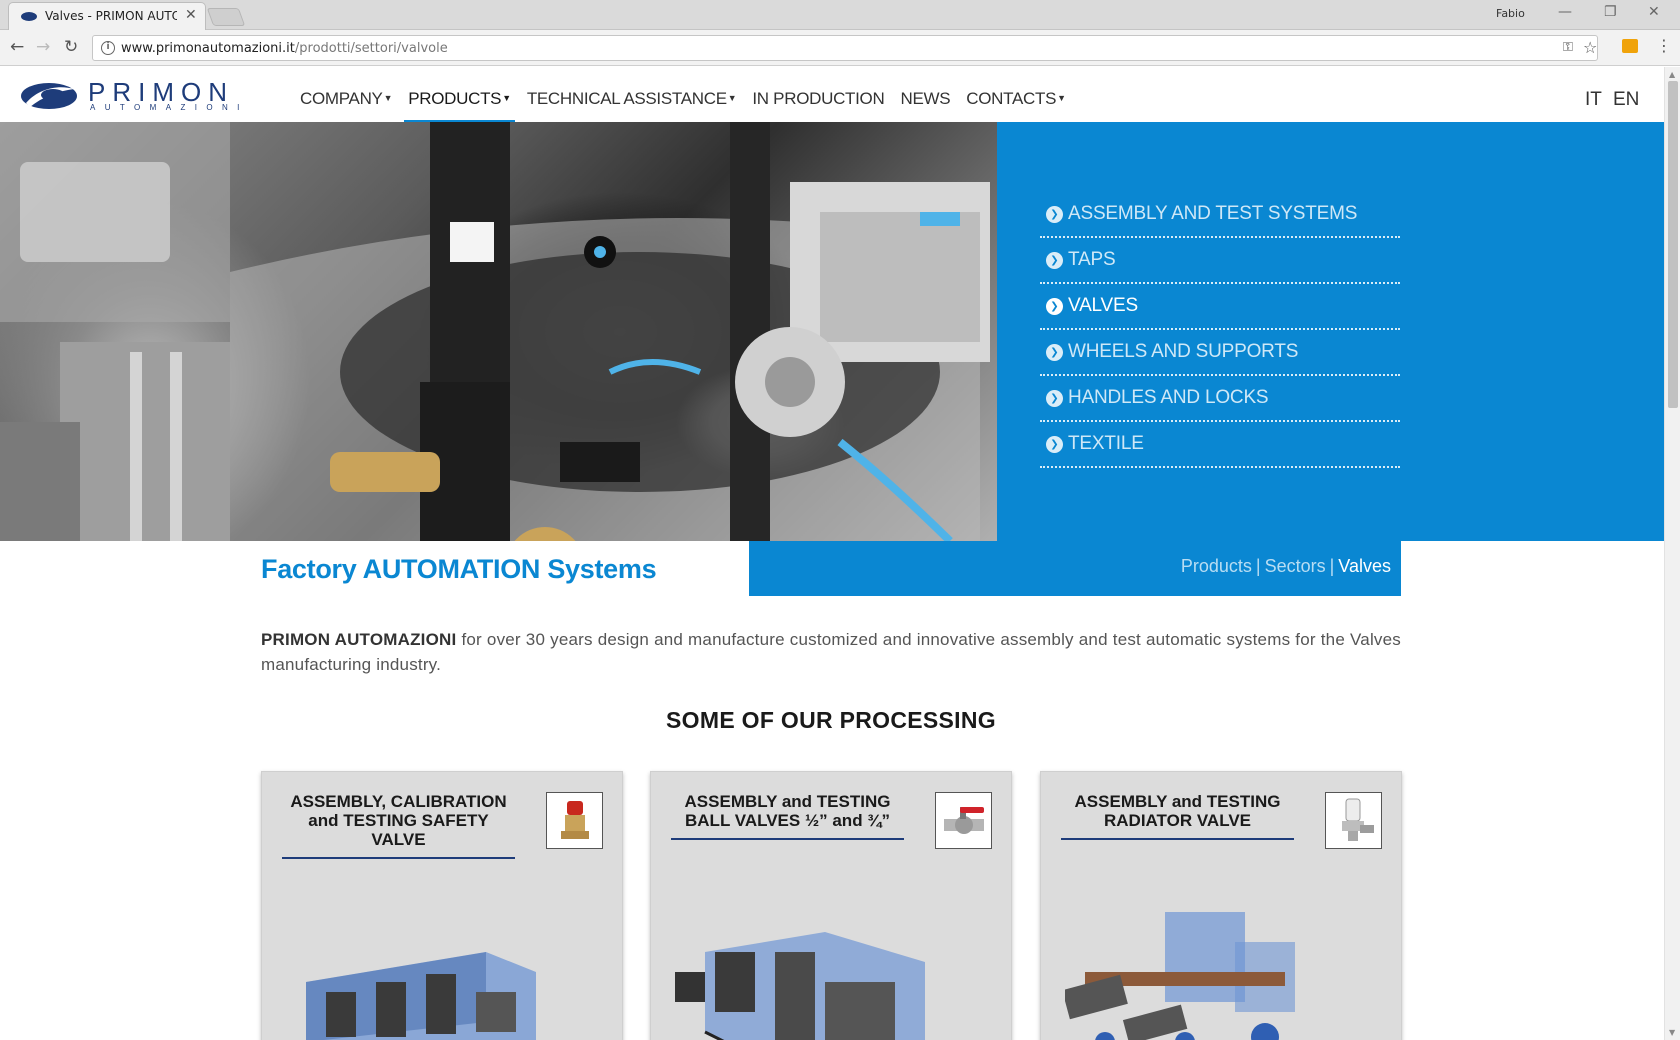  Describe the element at coordinates (1590, 47) in the screenshot. I see `bookmark-star-icon: ☆` at that location.